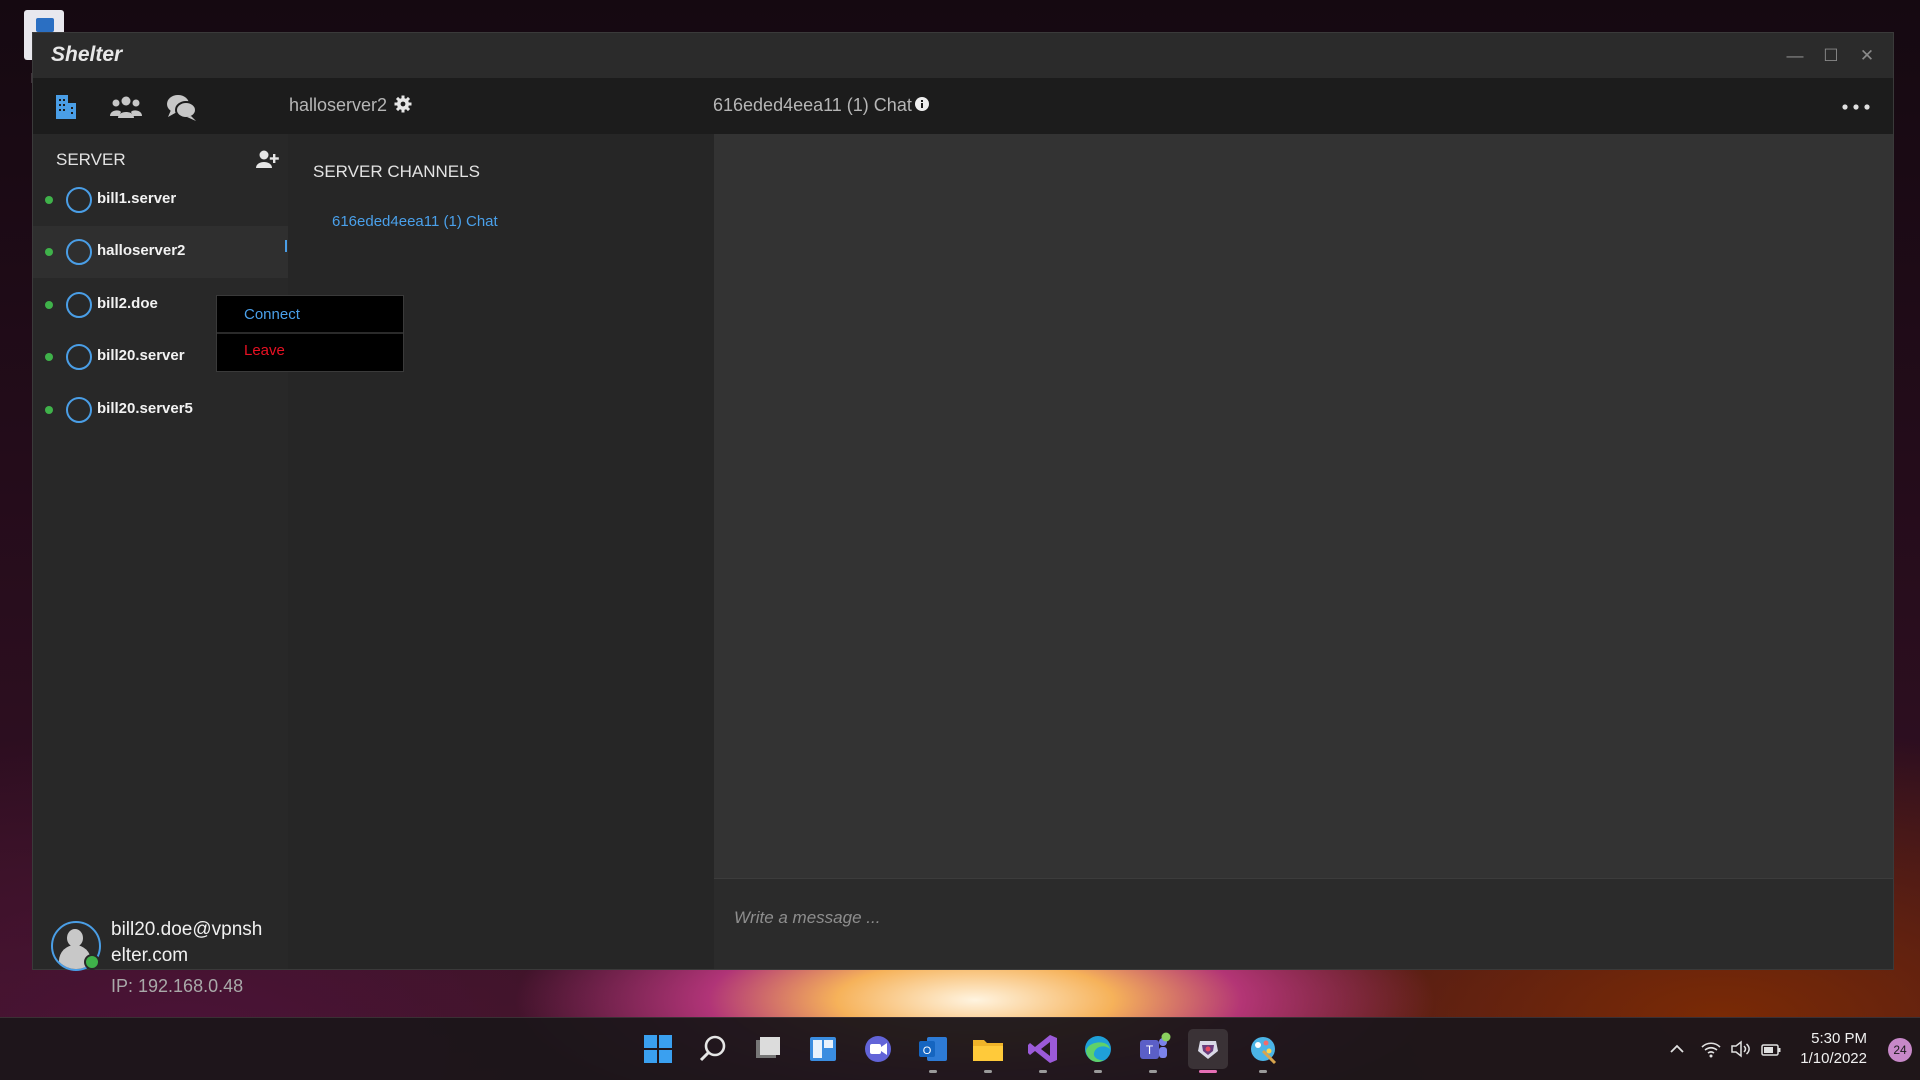 The height and width of the screenshot is (1080, 1920). Describe the element at coordinates (338, 105) in the screenshot. I see `current-server-name: halloserver2` at that location.